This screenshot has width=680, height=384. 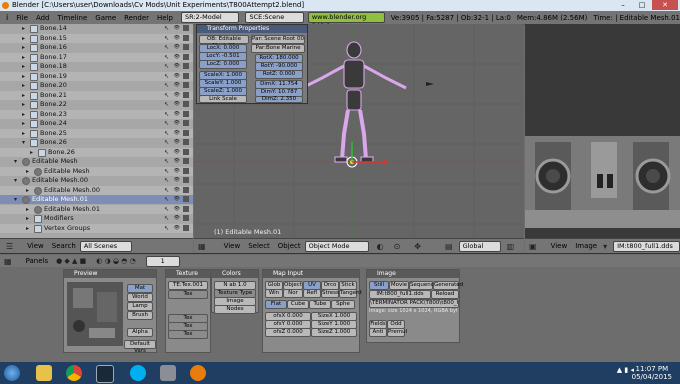 What do you see at coordinates (380, 246) in the screenshot?
I see `shading-icon: ◐` at bounding box center [380, 246].